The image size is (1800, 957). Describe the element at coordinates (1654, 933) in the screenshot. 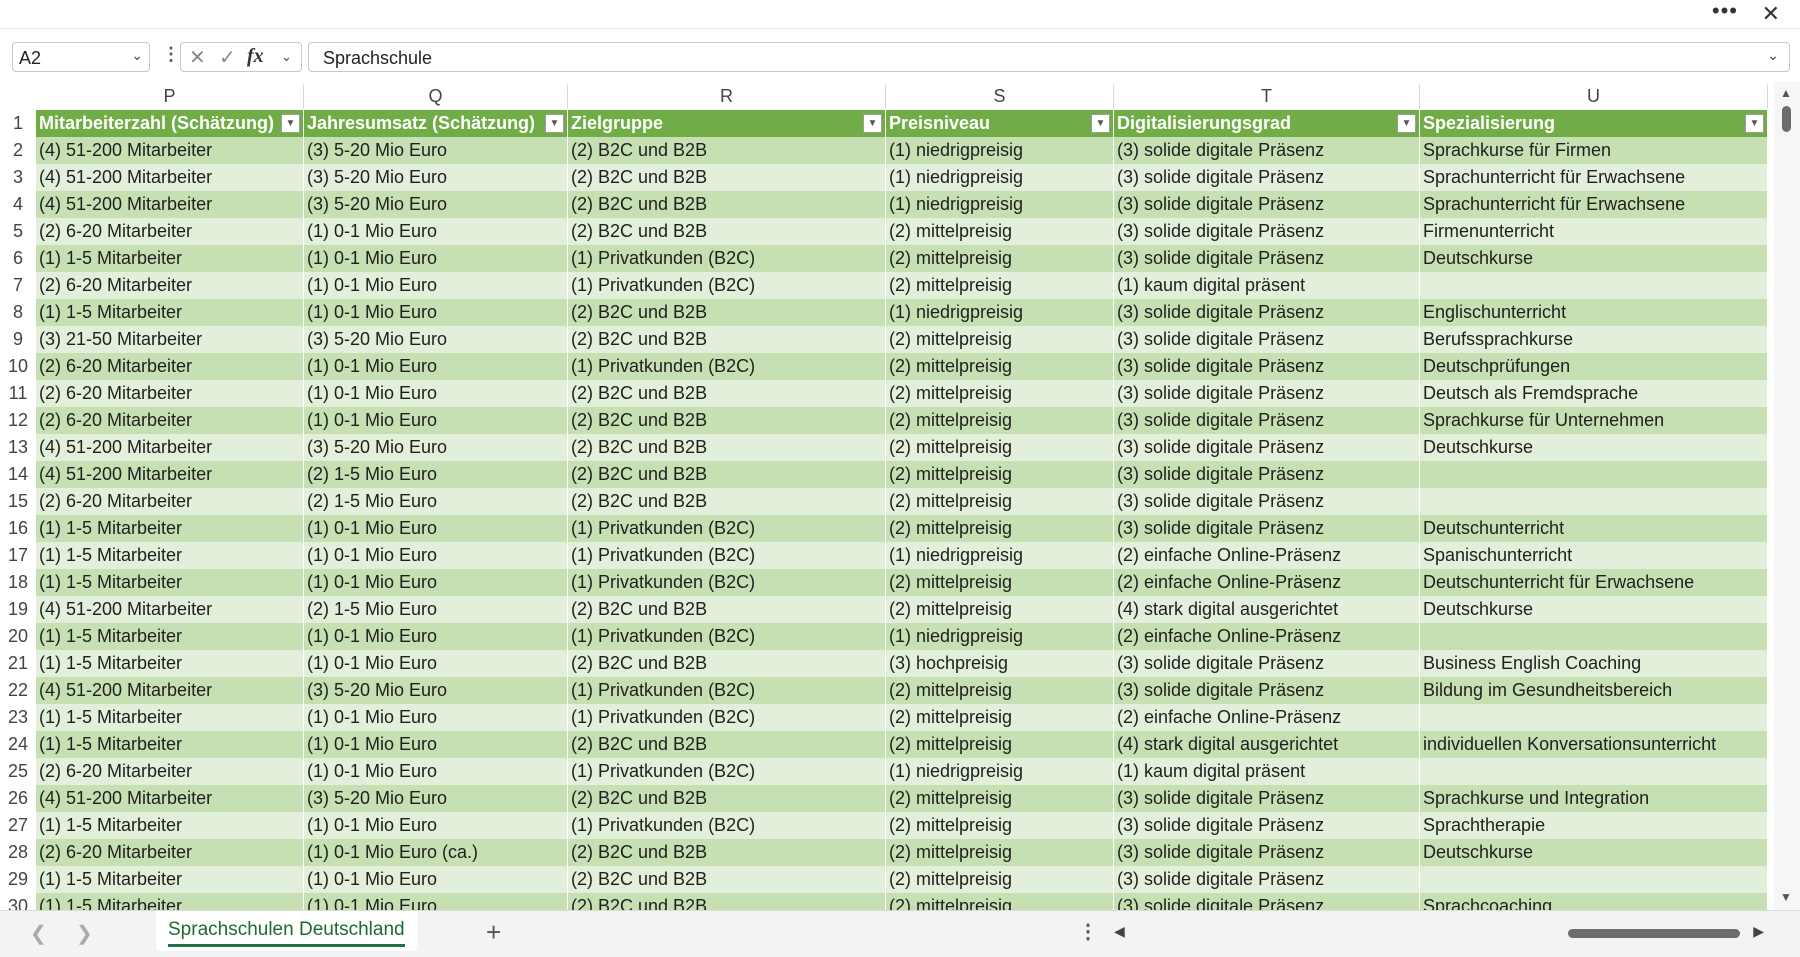

I see `scroll-thumb` at that location.